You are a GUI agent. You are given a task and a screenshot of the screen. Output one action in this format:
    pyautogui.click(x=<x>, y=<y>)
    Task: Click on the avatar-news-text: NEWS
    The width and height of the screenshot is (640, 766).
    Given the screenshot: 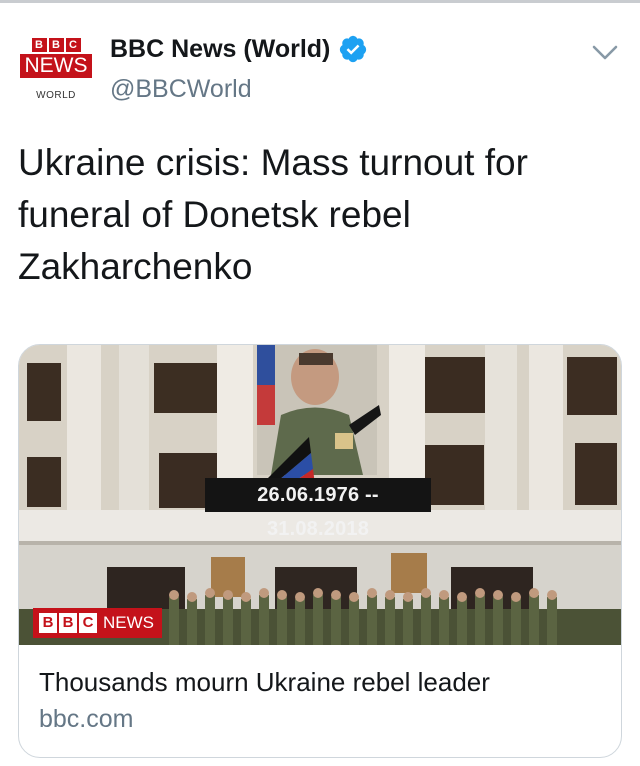 What is the action you would take?
    pyautogui.click(x=56, y=66)
    